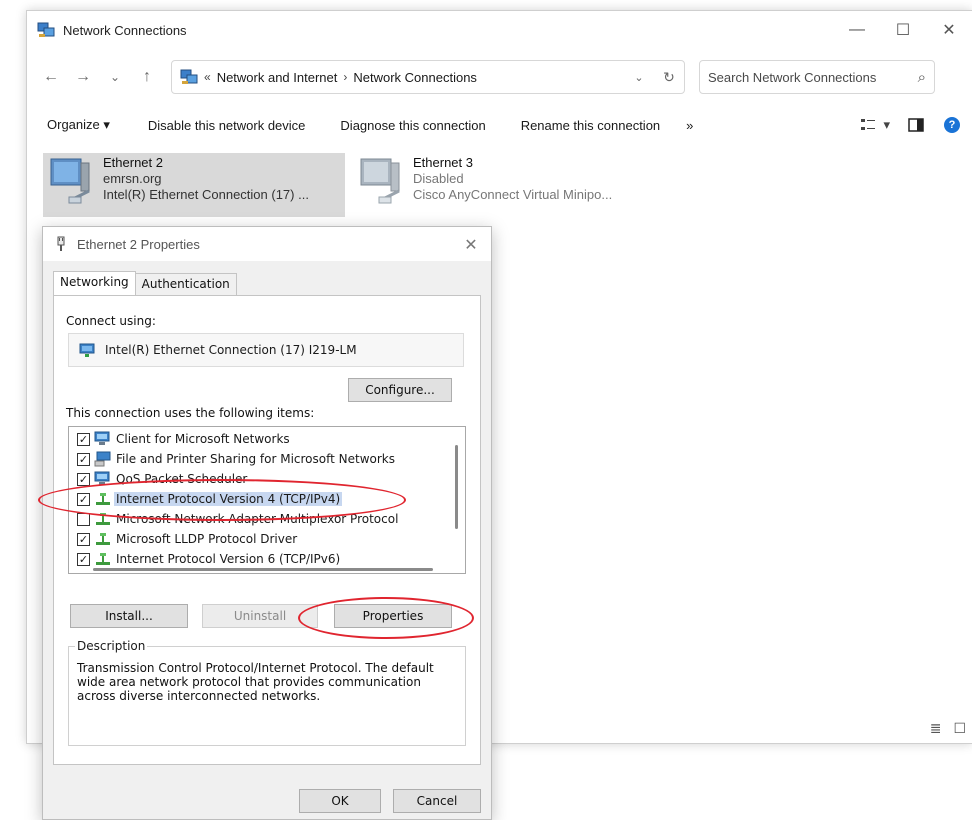 The image size is (972, 820). What do you see at coordinates (102, 438) in the screenshot?
I see `client-icon` at bounding box center [102, 438].